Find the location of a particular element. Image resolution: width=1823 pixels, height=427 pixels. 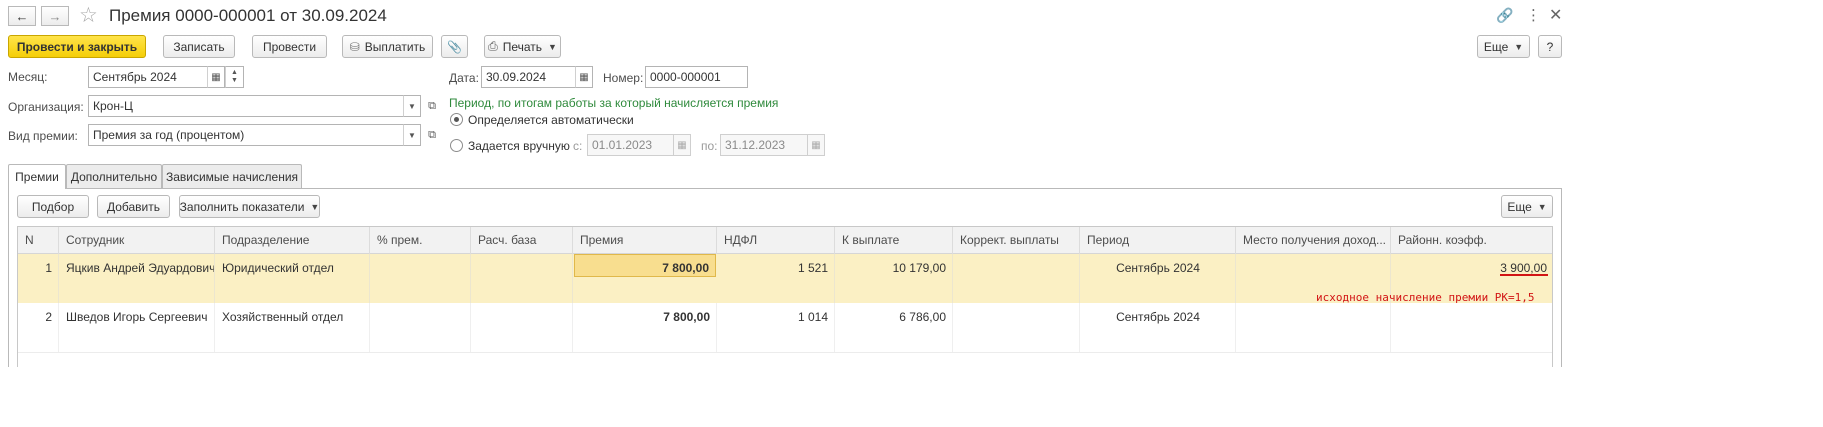

period-to-label: по: is located at coordinates (709, 146).